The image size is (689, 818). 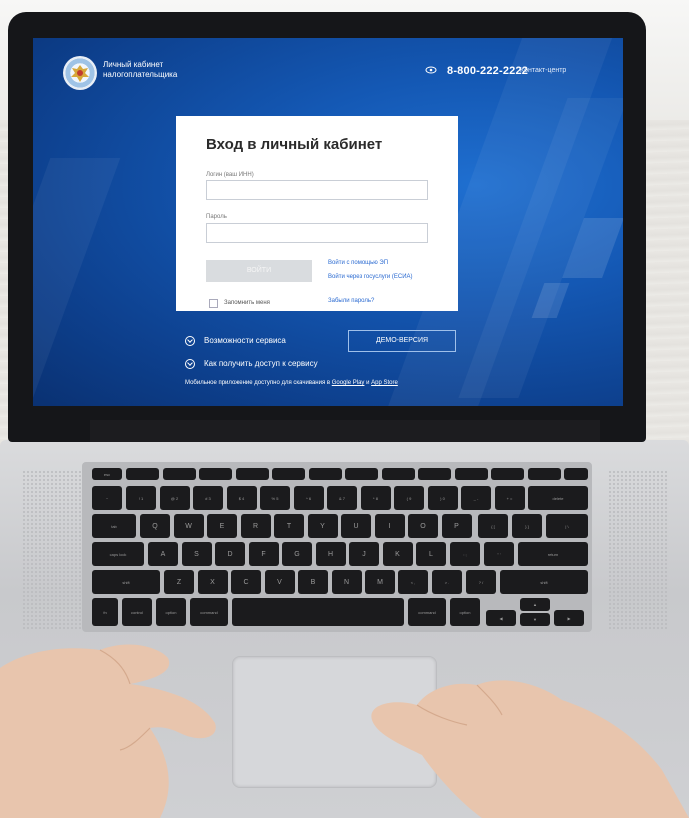 What do you see at coordinates (543, 70) in the screenshot?
I see `contact-center-link: Контакт-центр` at bounding box center [543, 70].